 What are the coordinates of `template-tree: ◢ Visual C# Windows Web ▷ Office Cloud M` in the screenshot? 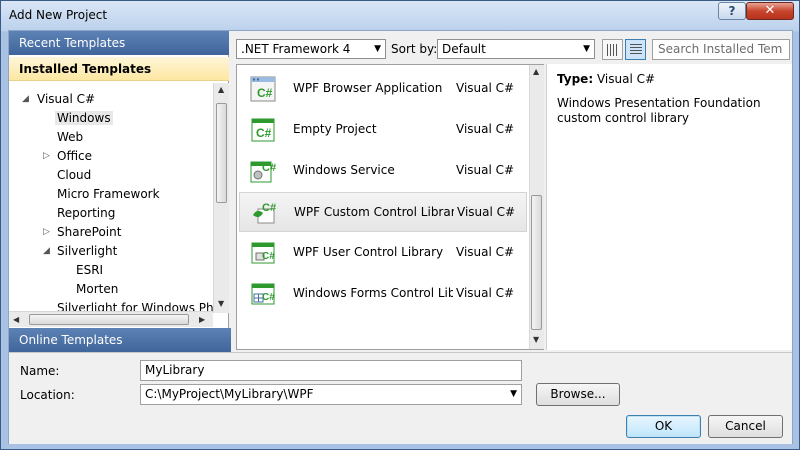 It's located at (111, 197).